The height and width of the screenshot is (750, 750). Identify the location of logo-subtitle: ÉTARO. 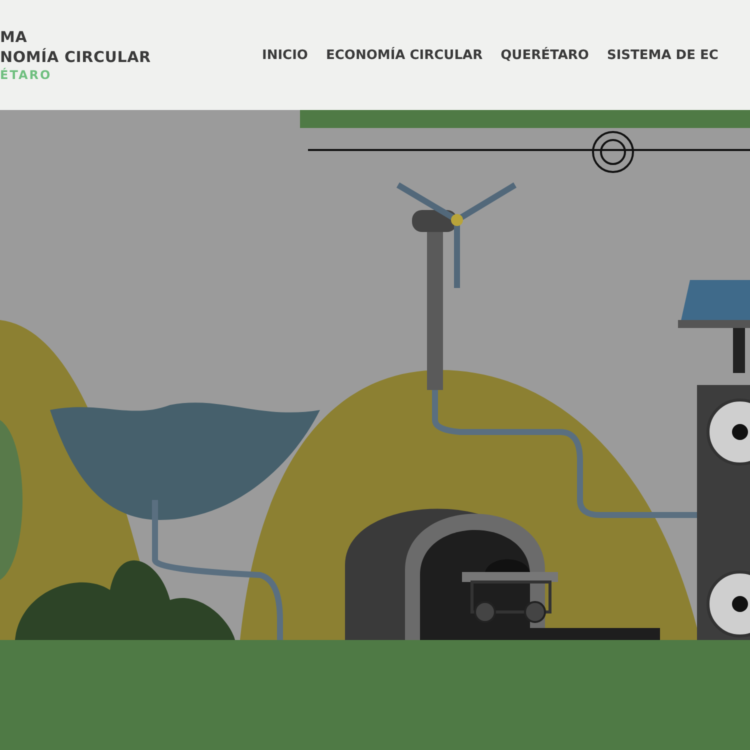
(26, 75).